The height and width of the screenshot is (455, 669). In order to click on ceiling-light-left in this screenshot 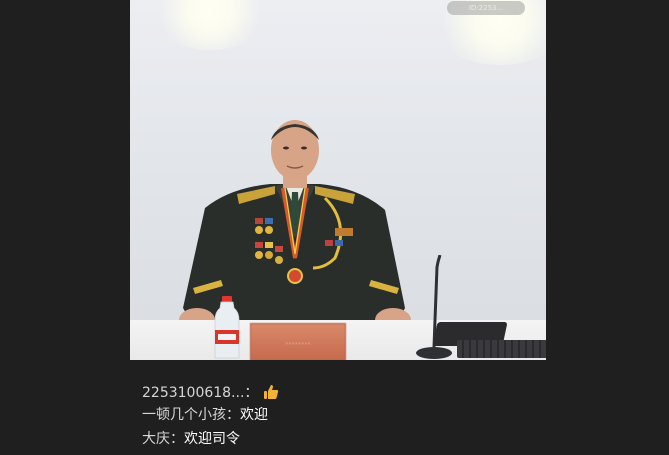, I will do `click(210, 25)`.